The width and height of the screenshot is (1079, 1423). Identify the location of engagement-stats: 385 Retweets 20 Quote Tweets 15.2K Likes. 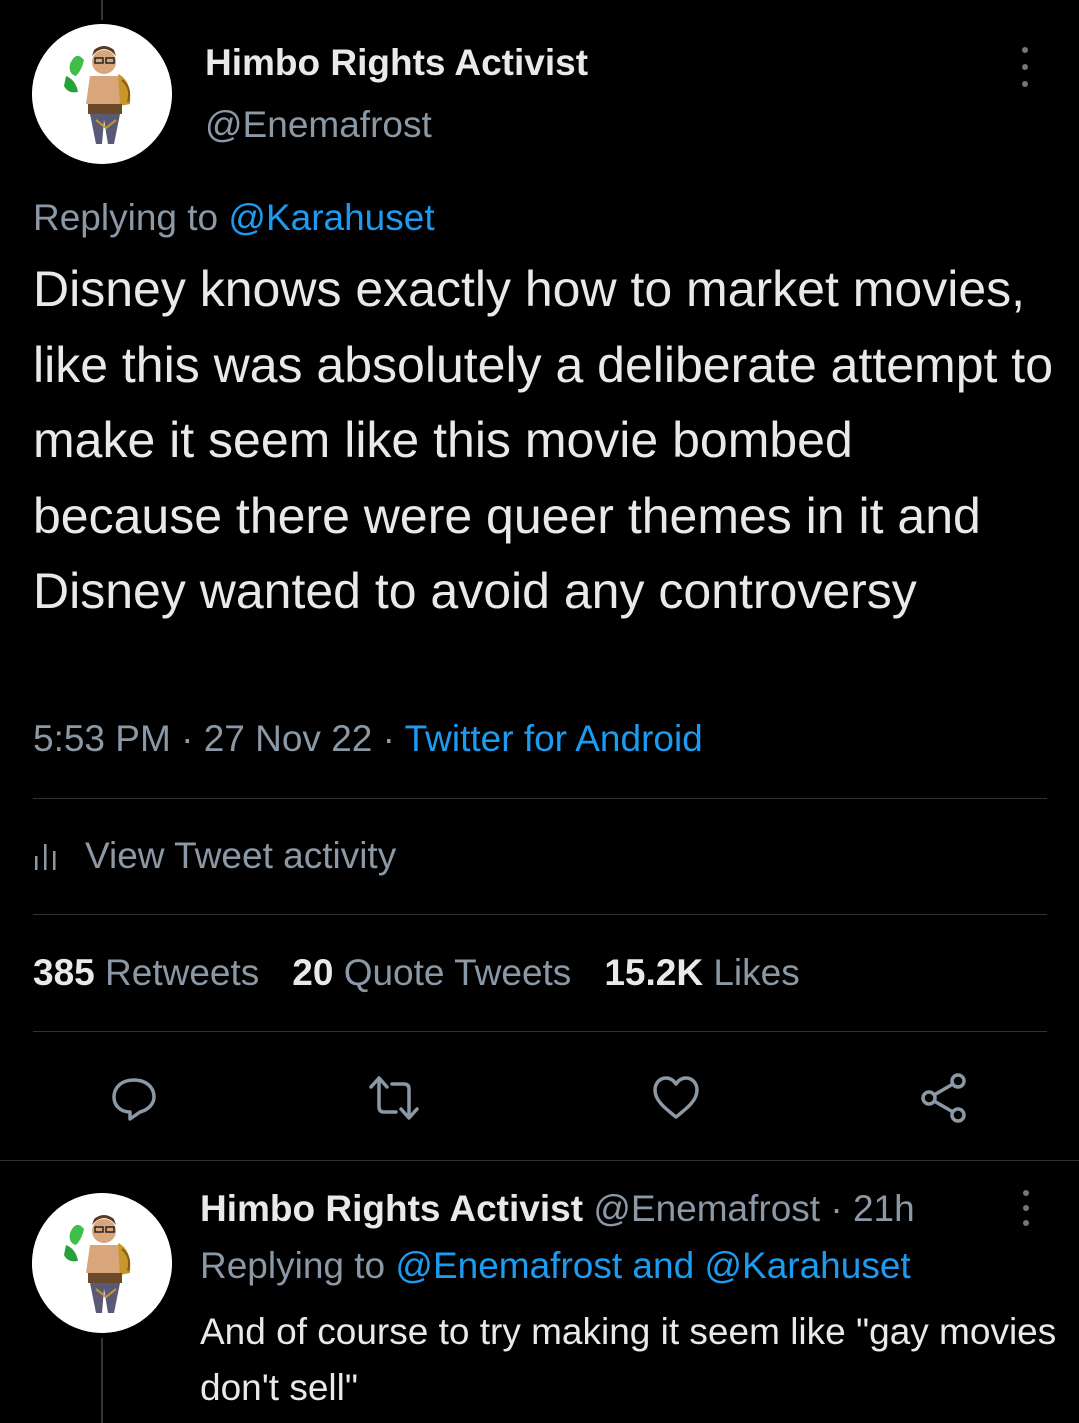
(433, 973).